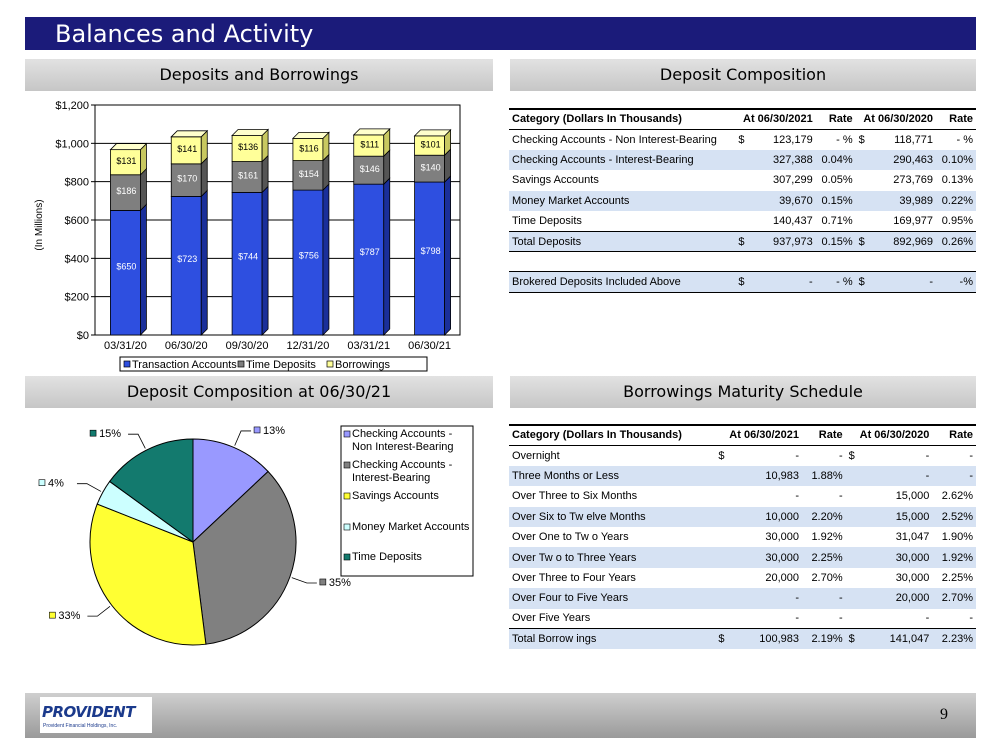  I want to click on pie-data-label: 4%, so click(56, 484).